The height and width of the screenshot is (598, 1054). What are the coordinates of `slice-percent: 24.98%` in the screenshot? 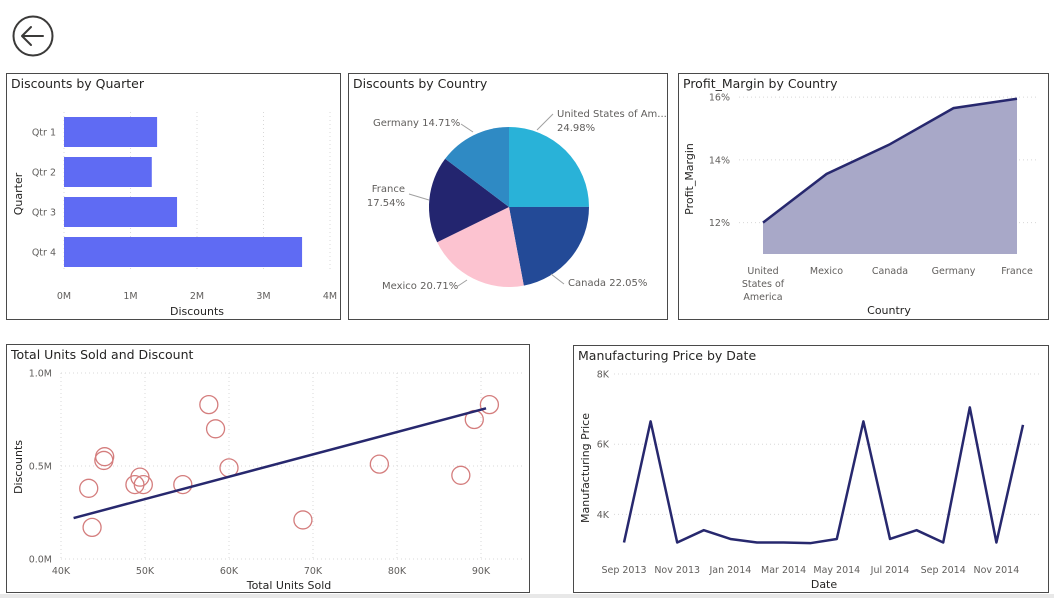 It's located at (576, 128).